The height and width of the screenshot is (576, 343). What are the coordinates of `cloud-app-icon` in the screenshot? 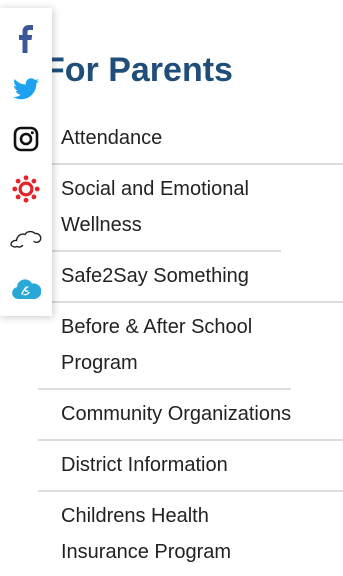 It's located at (26, 289).